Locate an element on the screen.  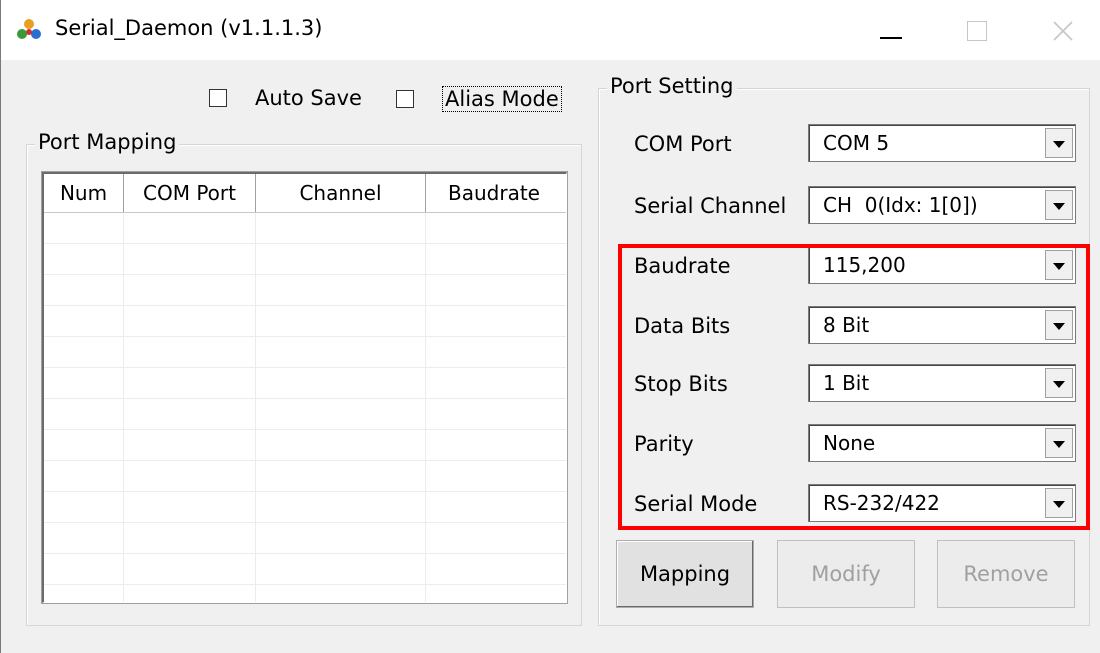
window-title: Serial_Daemon (v1.1.1.3) is located at coordinates (189, 28).